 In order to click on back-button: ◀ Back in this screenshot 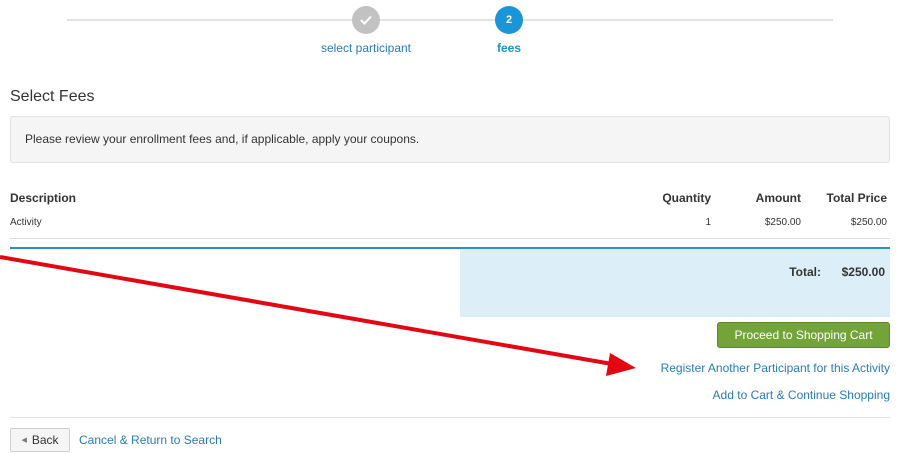, I will do `click(40, 440)`.